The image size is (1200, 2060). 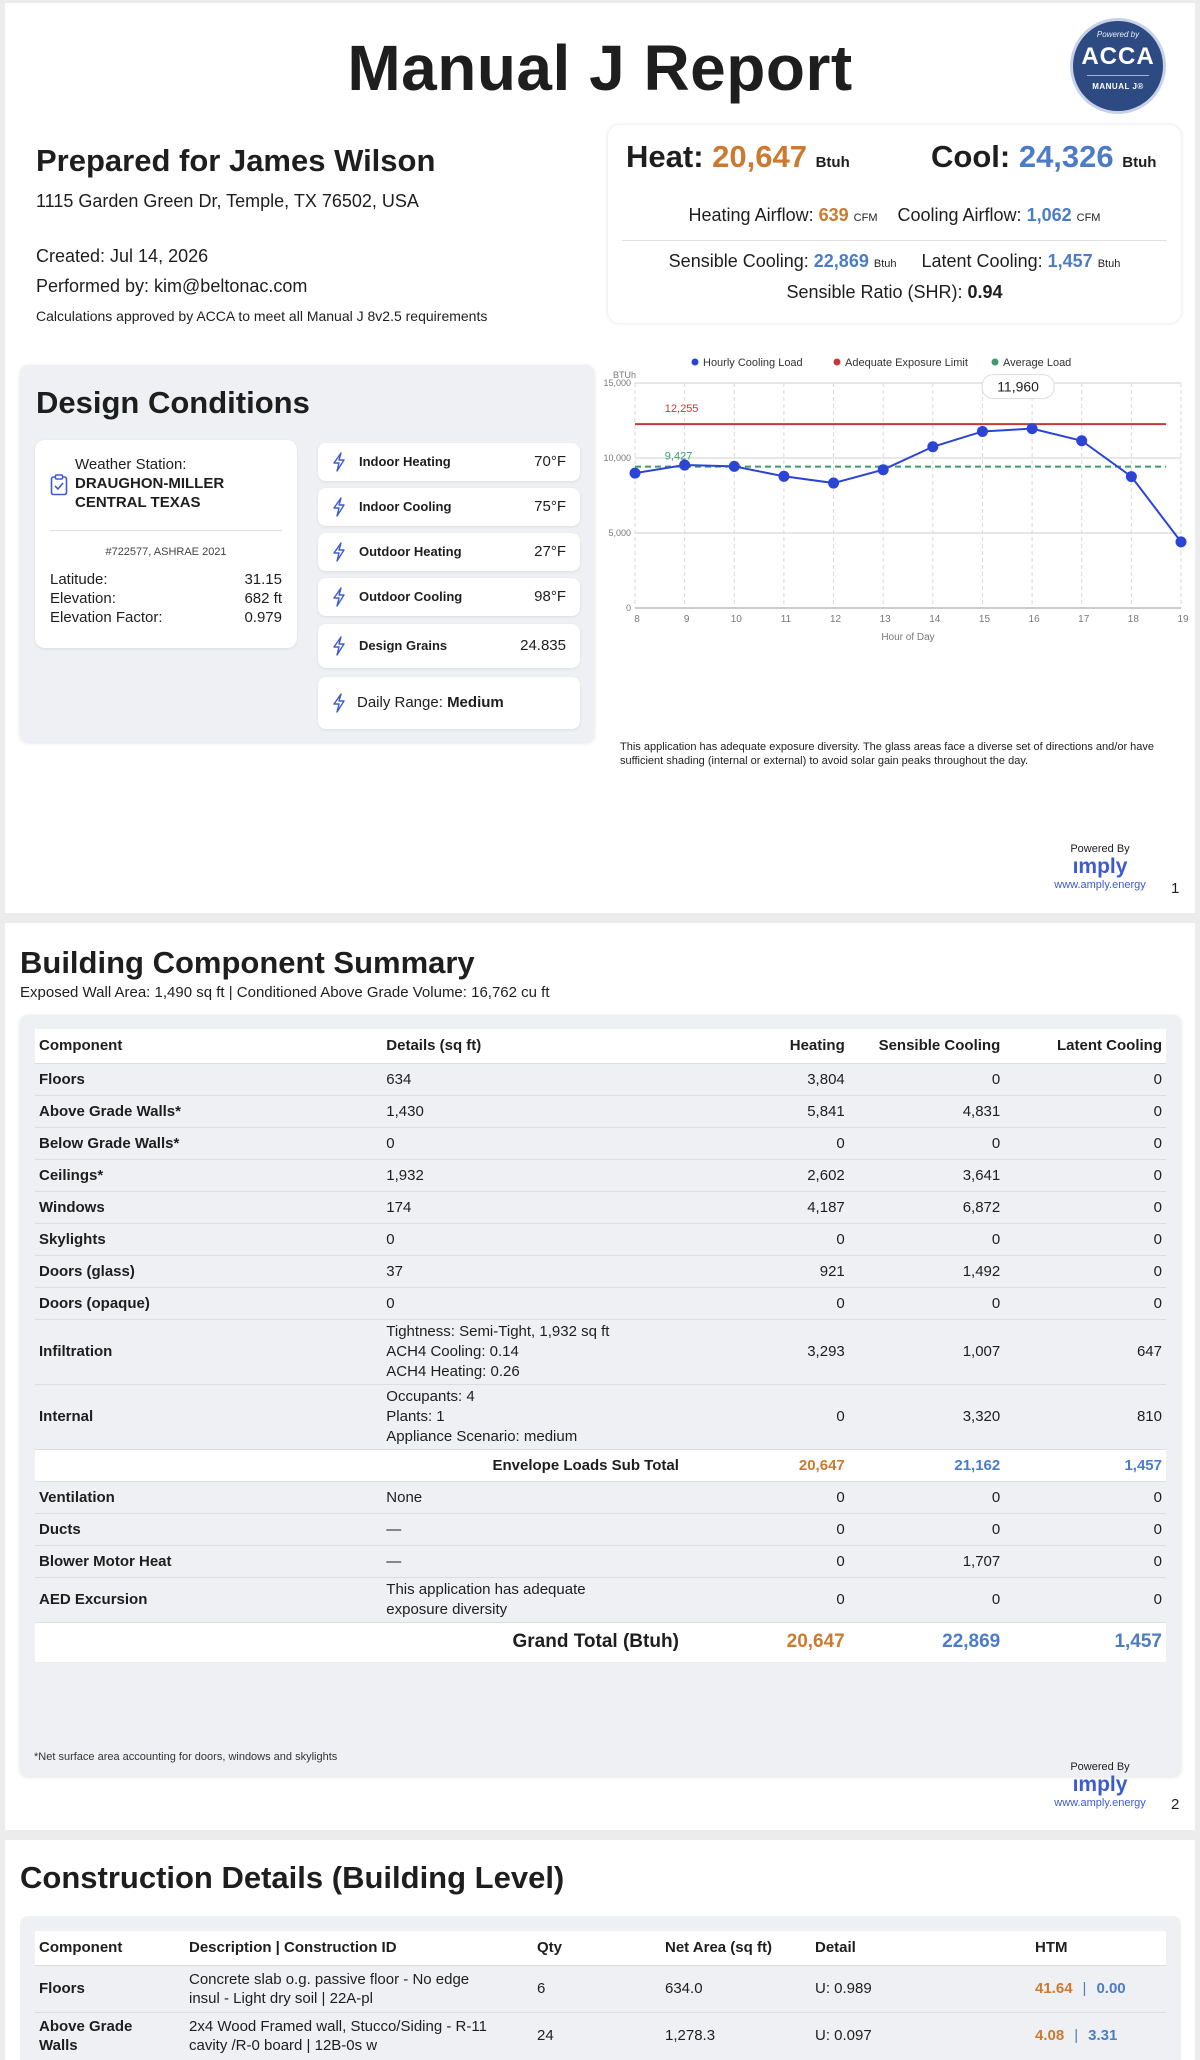 What do you see at coordinates (405, 461) in the screenshot?
I see `condition-label: Indoor Heating` at bounding box center [405, 461].